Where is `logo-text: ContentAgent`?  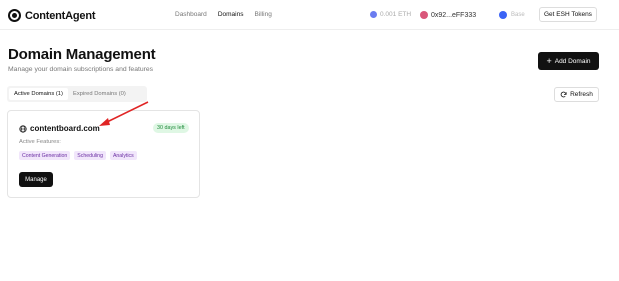
logo-text: ContentAgent is located at coordinates (60, 15).